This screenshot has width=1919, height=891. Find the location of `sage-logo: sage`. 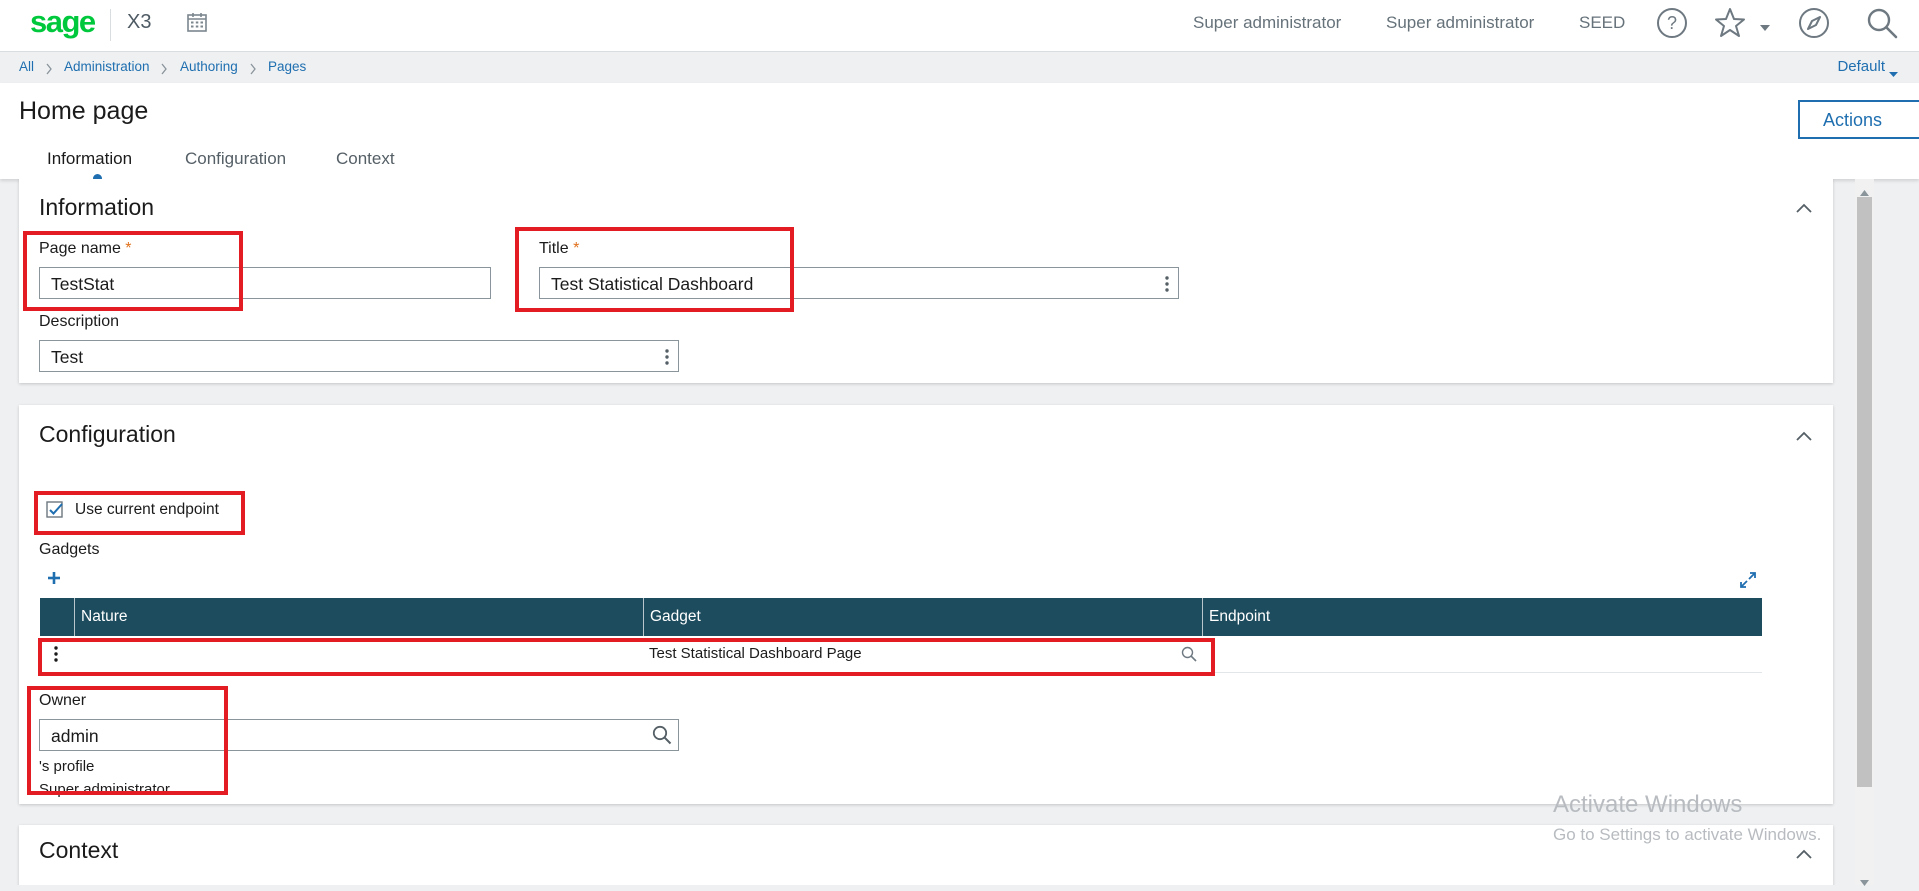

sage-logo: sage is located at coordinates (63, 22).